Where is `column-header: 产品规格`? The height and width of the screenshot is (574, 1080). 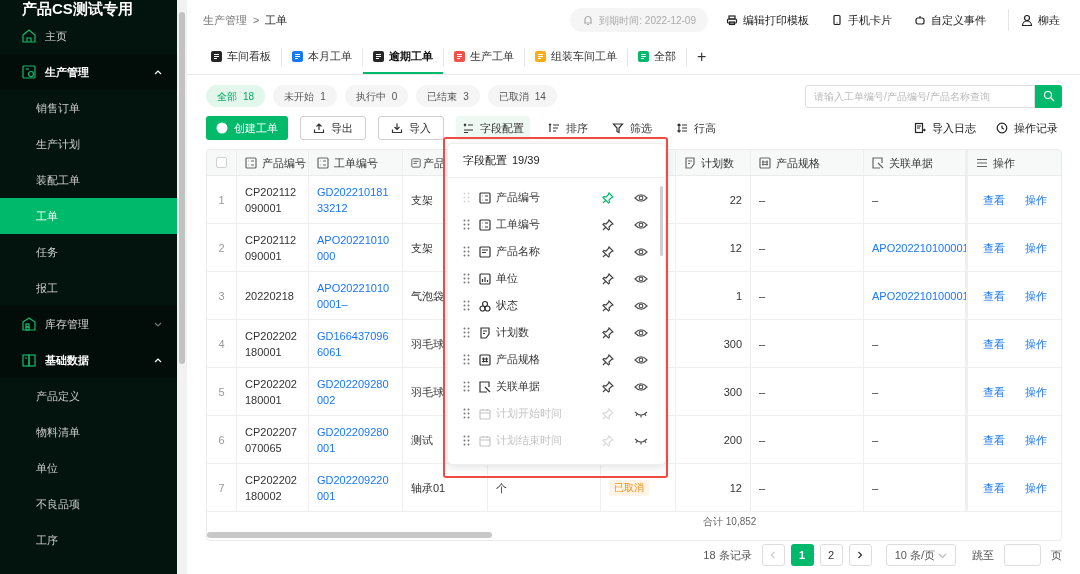 column-header: 产品规格 is located at coordinates (798, 163).